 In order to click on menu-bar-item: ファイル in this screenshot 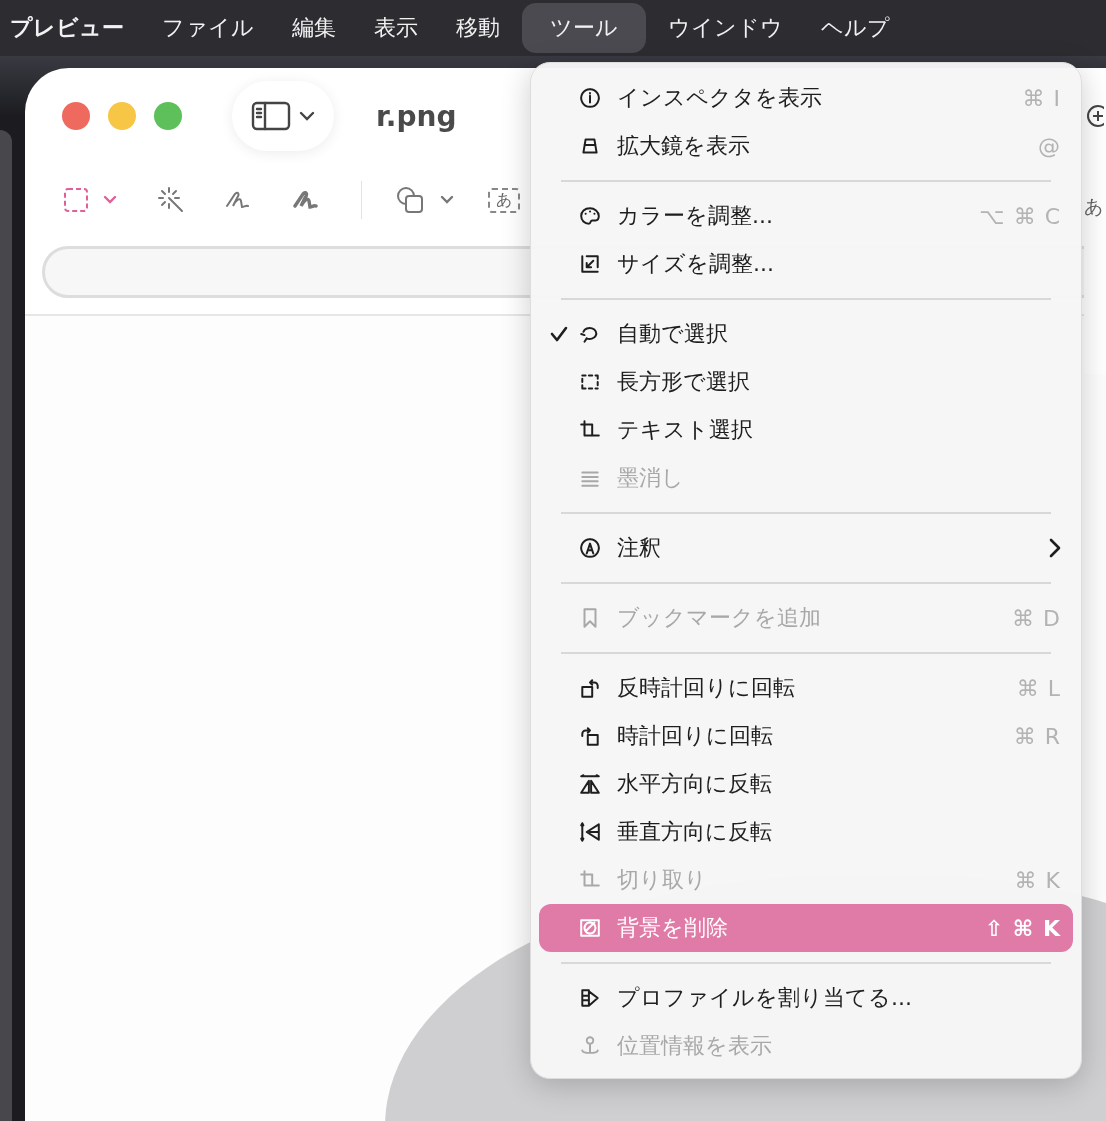, I will do `click(208, 28)`.